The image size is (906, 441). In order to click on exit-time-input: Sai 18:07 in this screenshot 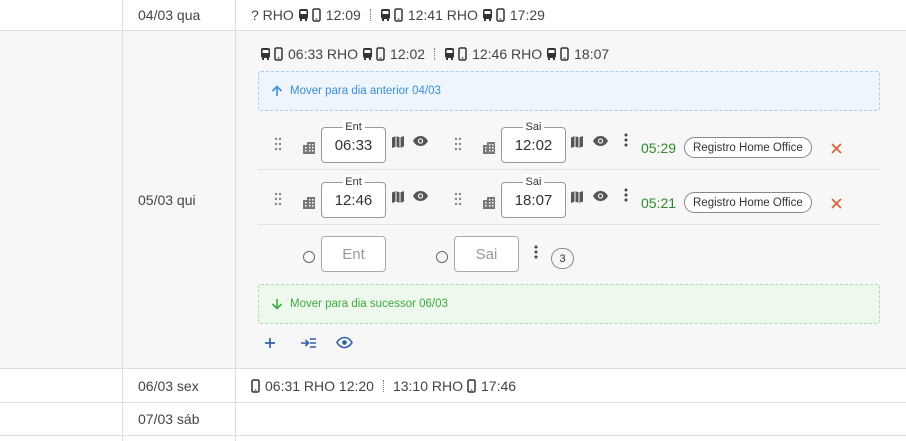, I will do `click(533, 196)`.